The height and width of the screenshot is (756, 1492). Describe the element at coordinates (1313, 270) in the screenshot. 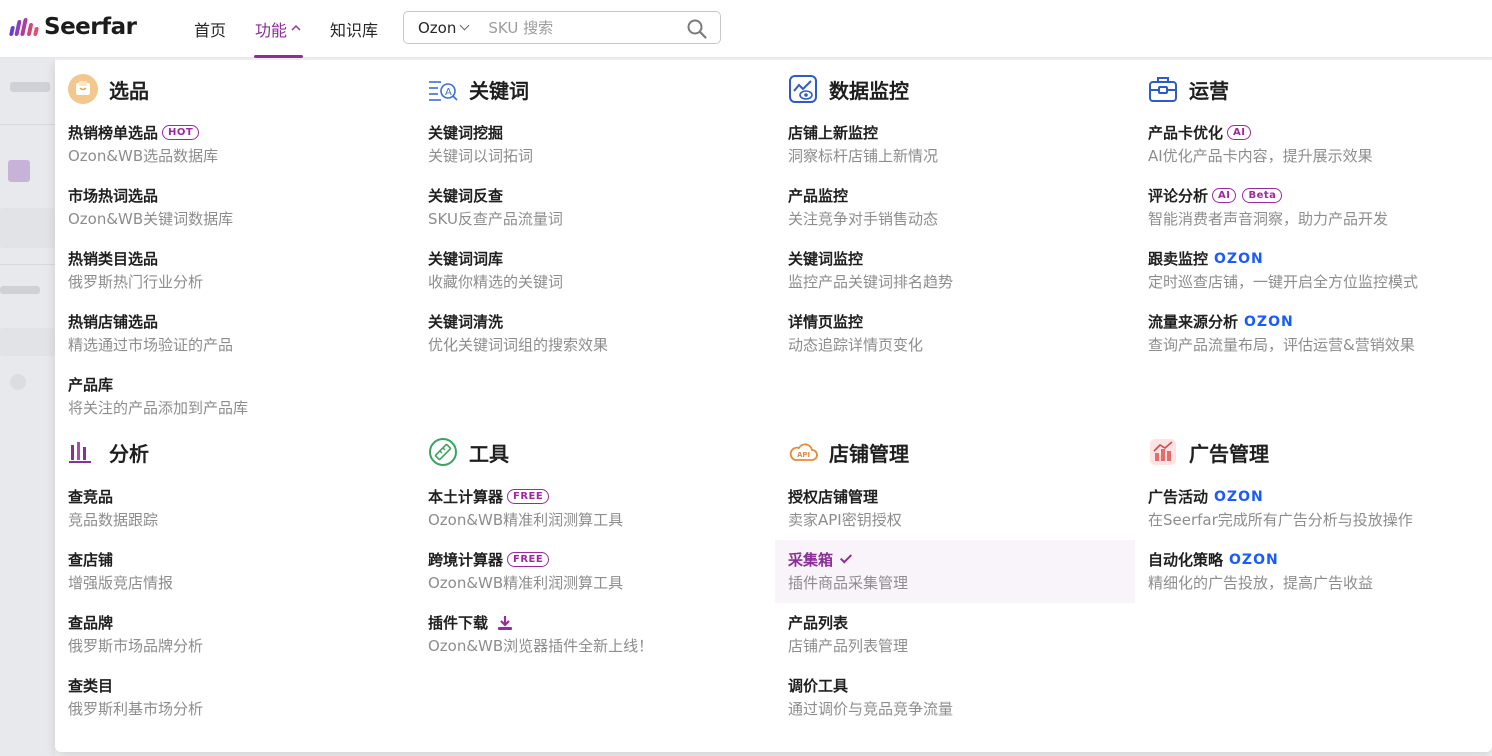

I see `menu-item-follow-sell-monitor: 跟卖监控 OZON 定时巡查店铺，一键开启全方位监控模式` at that location.